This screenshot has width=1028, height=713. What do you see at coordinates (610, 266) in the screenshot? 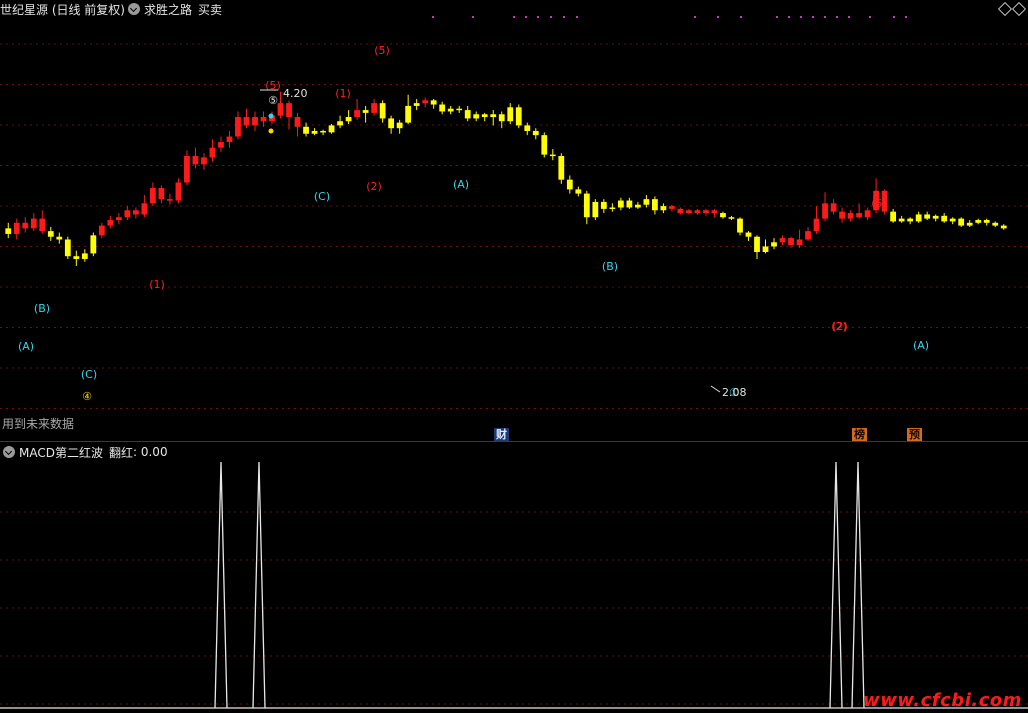
I see `wave-label: (B)` at bounding box center [610, 266].